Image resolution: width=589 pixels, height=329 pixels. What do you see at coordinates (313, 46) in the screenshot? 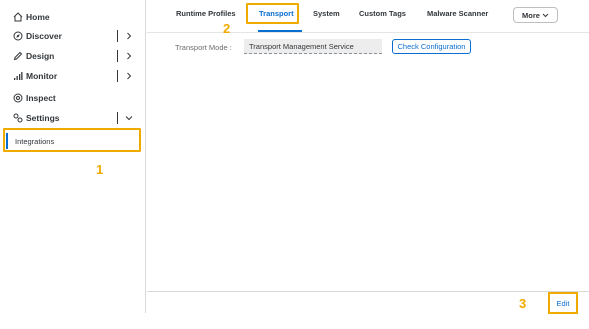
I see `transport-mode-field: Transport Management Service` at bounding box center [313, 46].